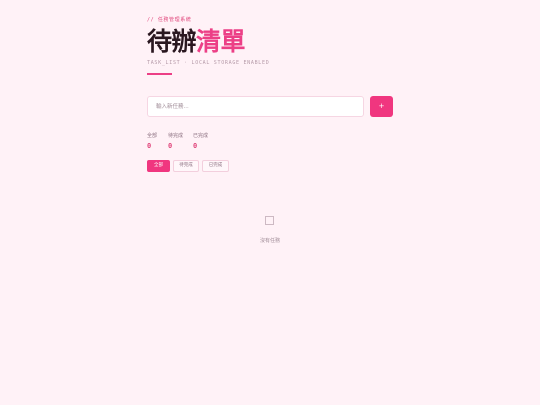 Image resolution: width=540 pixels, height=405 pixels. Describe the element at coordinates (195, 146) in the screenshot. I see `stat-done-value: 0` at that location.